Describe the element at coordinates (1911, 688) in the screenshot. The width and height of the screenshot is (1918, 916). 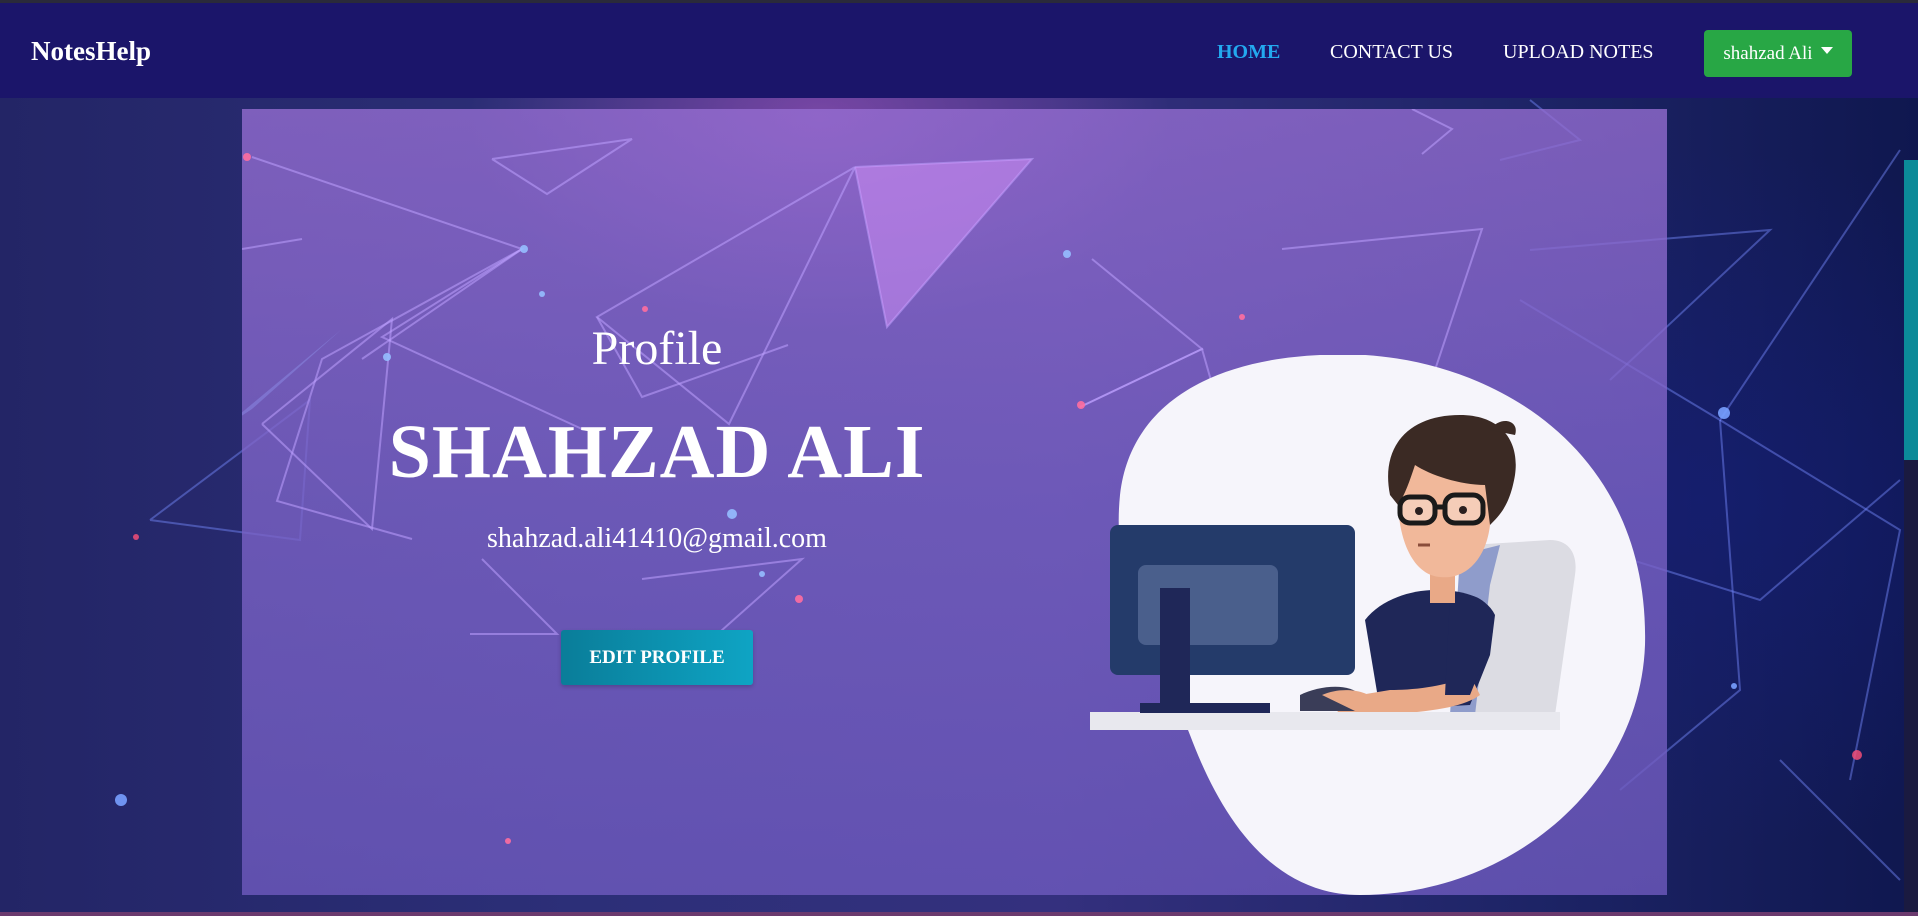
I see `scrollbar-thumb` at that location.